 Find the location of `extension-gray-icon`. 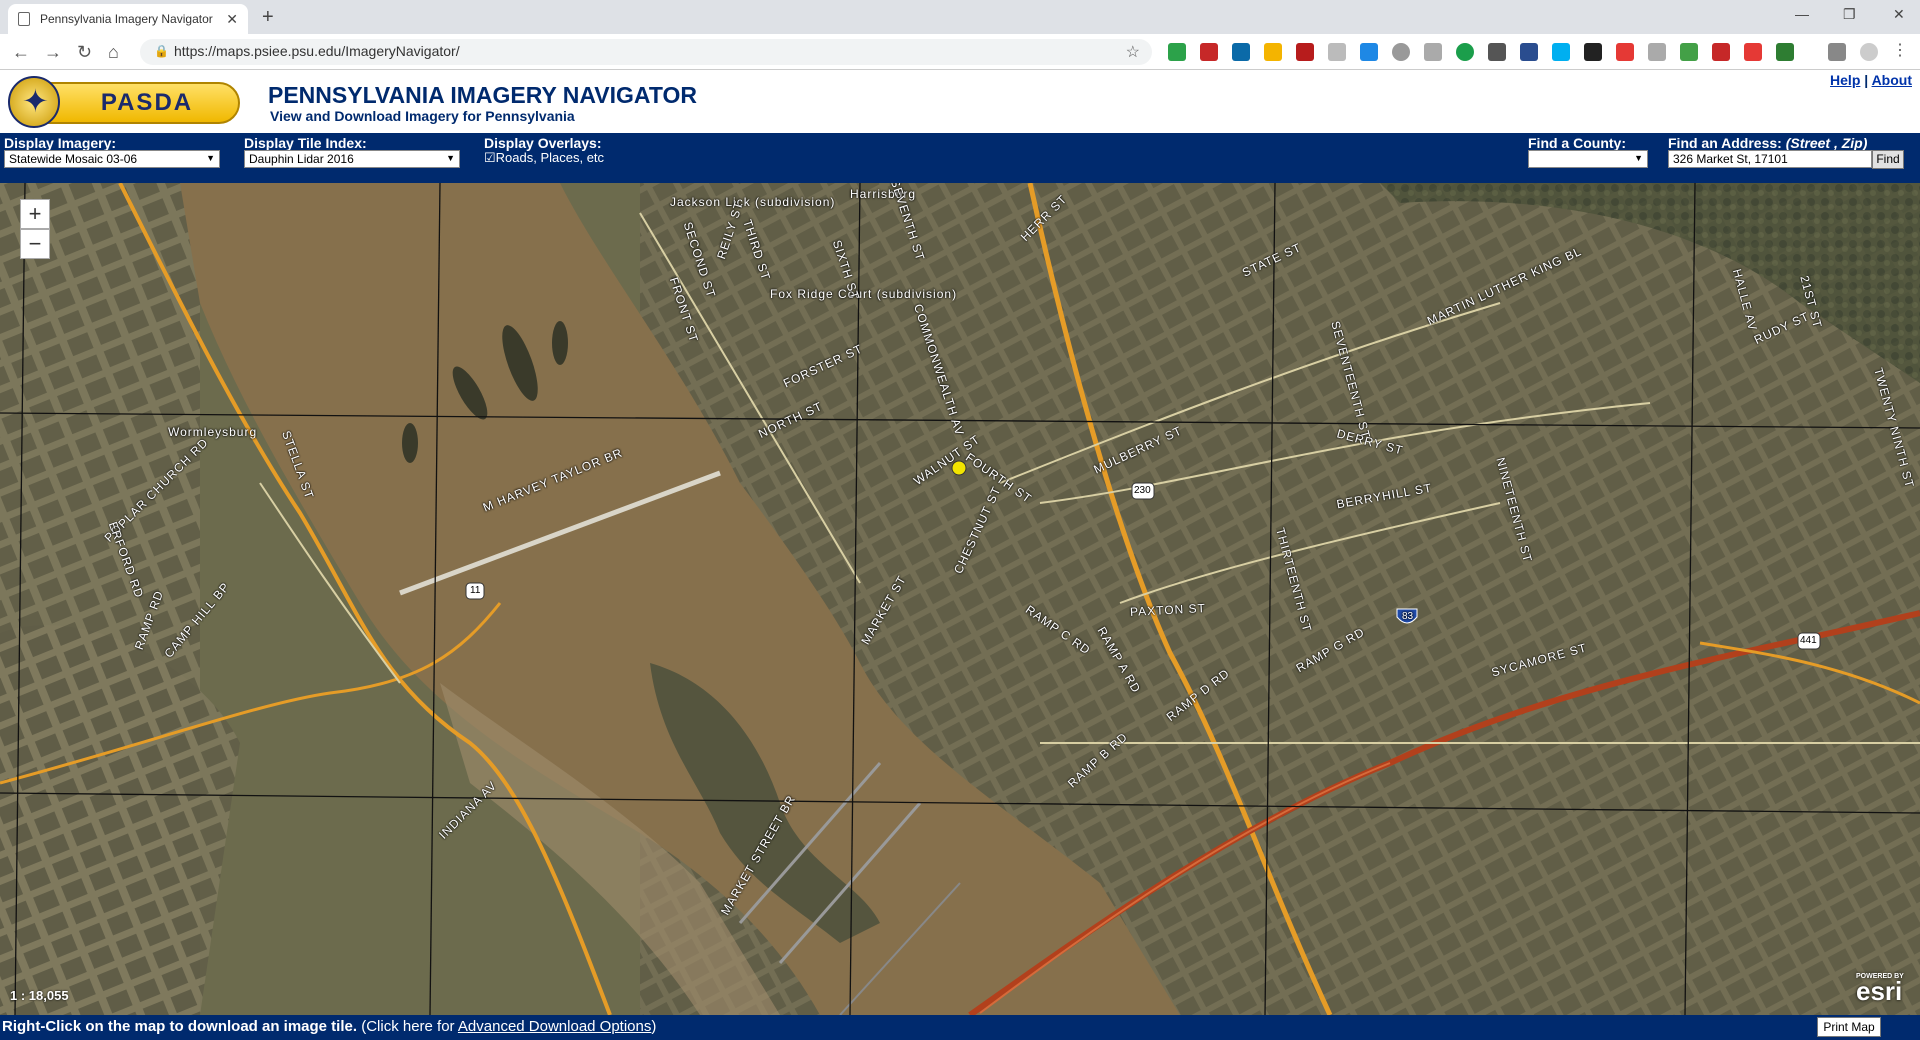

extension-gray-icon is located at coordinates (1337, 52).